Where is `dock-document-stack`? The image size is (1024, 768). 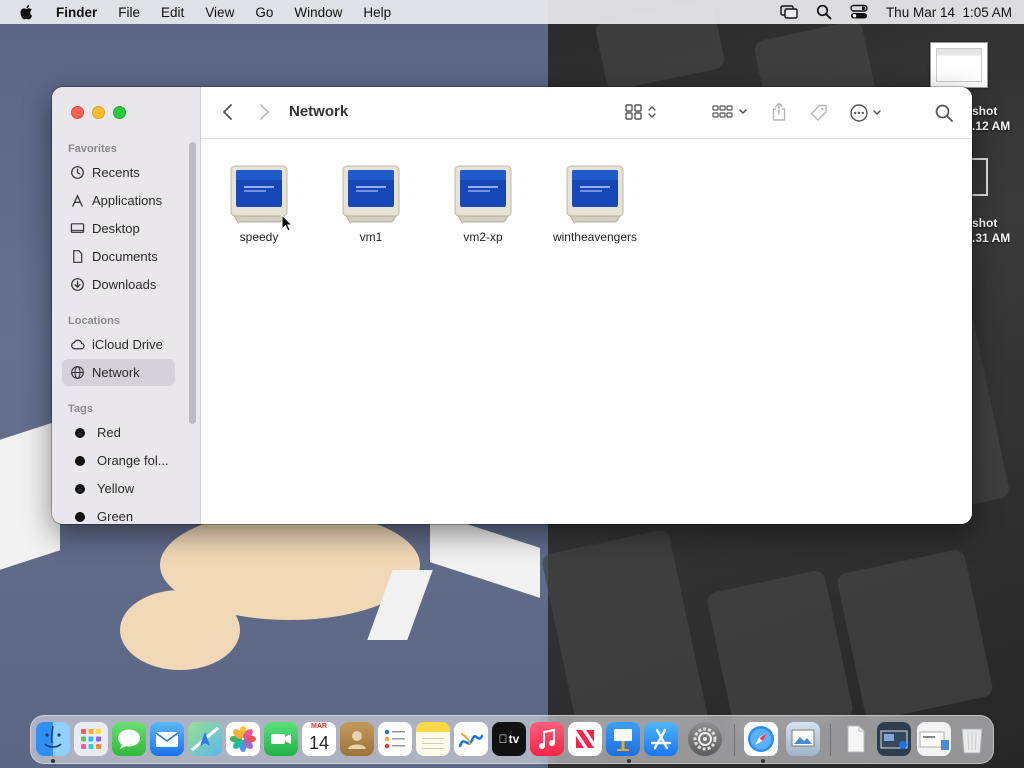 dock-document-stack is located at coordinates (856, 739).